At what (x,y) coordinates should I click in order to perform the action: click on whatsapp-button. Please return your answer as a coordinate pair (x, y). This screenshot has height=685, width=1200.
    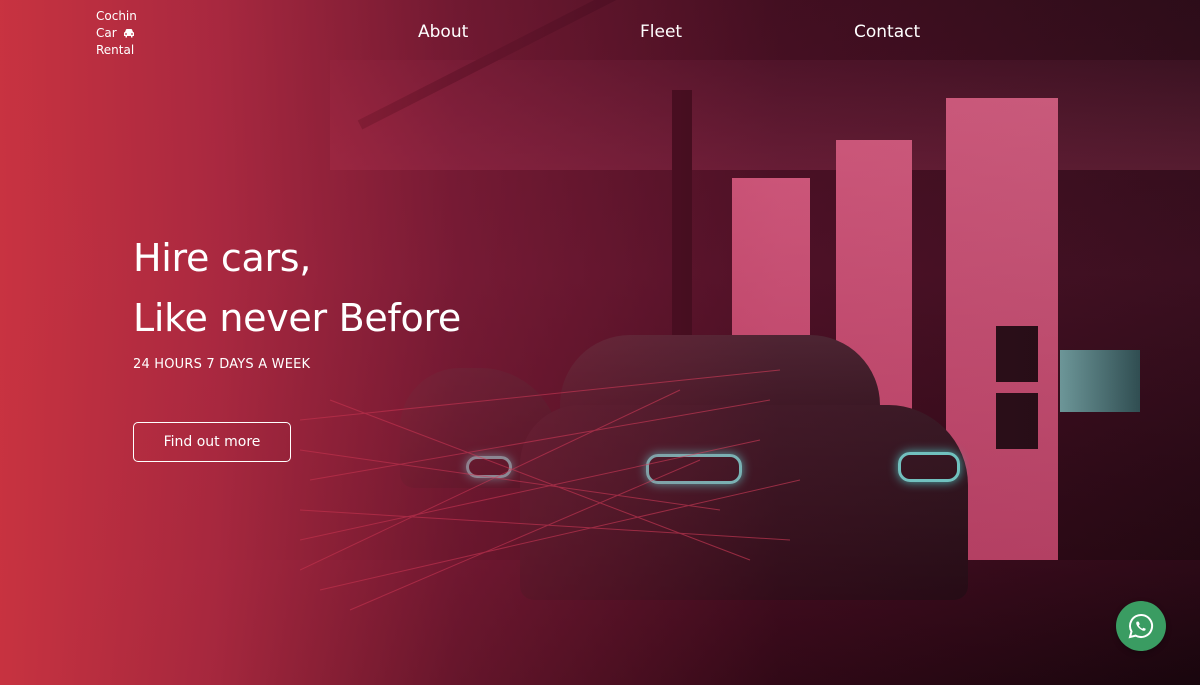
    Looking at the image, I should click on (1141, 626).